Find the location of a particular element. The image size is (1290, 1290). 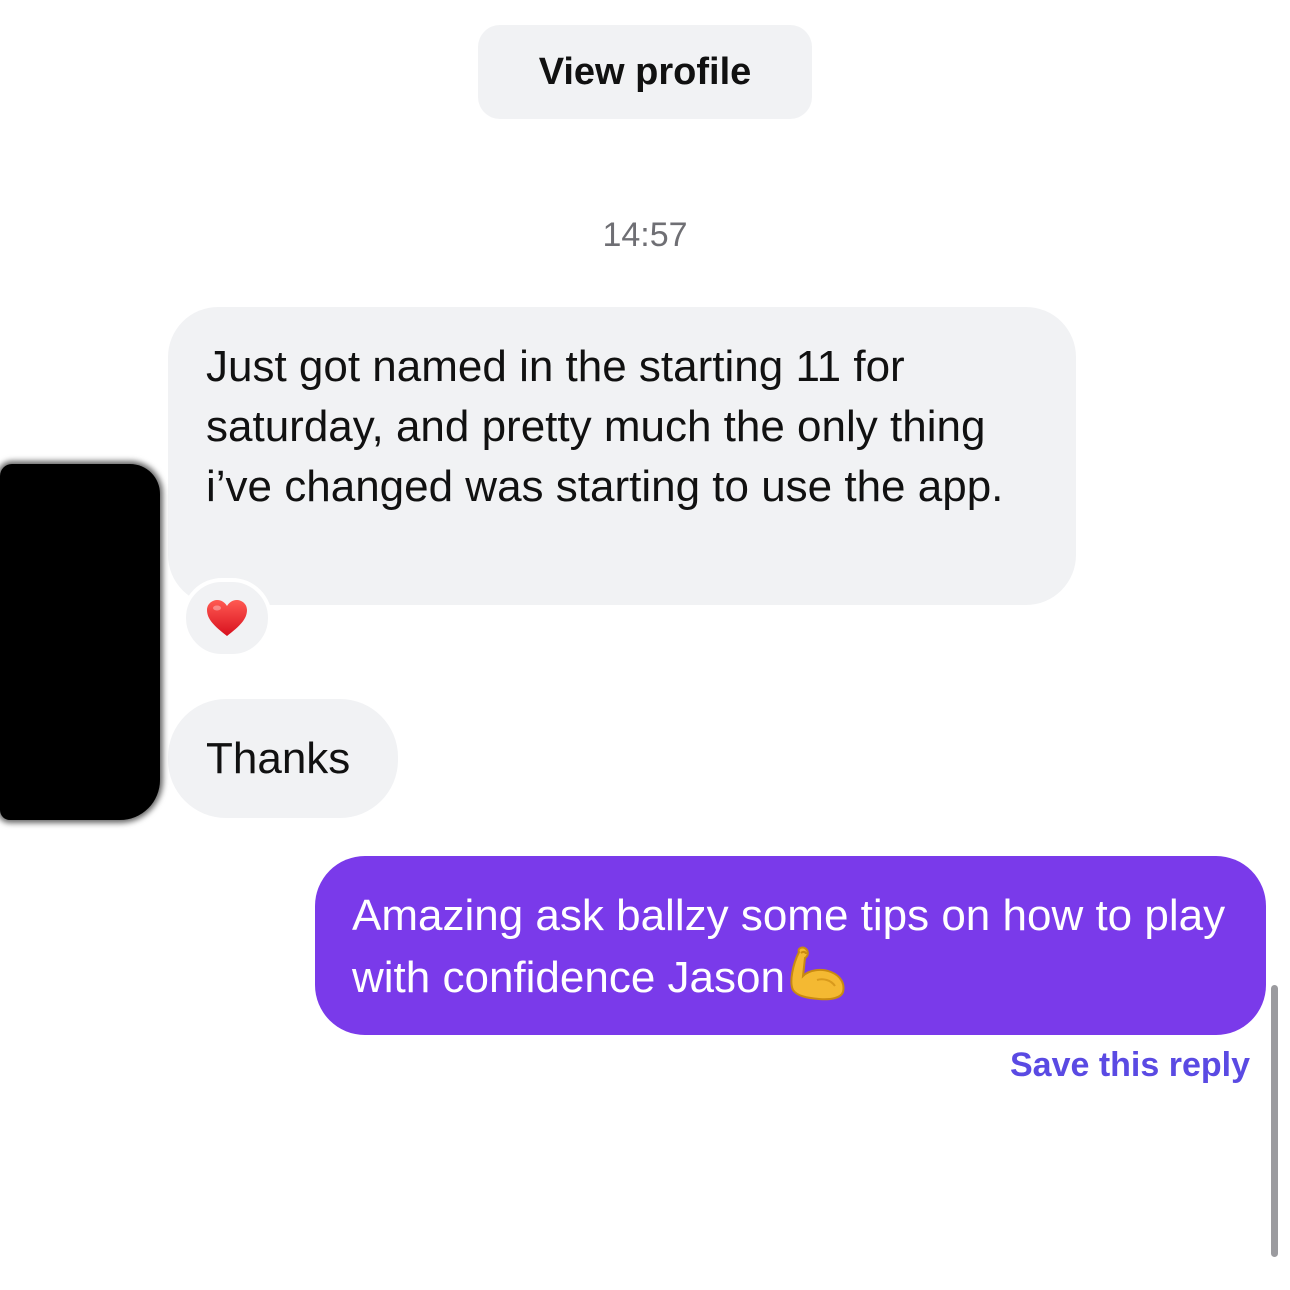

incoming-message-bubble: Thanks is located at coordinates (283, 758).